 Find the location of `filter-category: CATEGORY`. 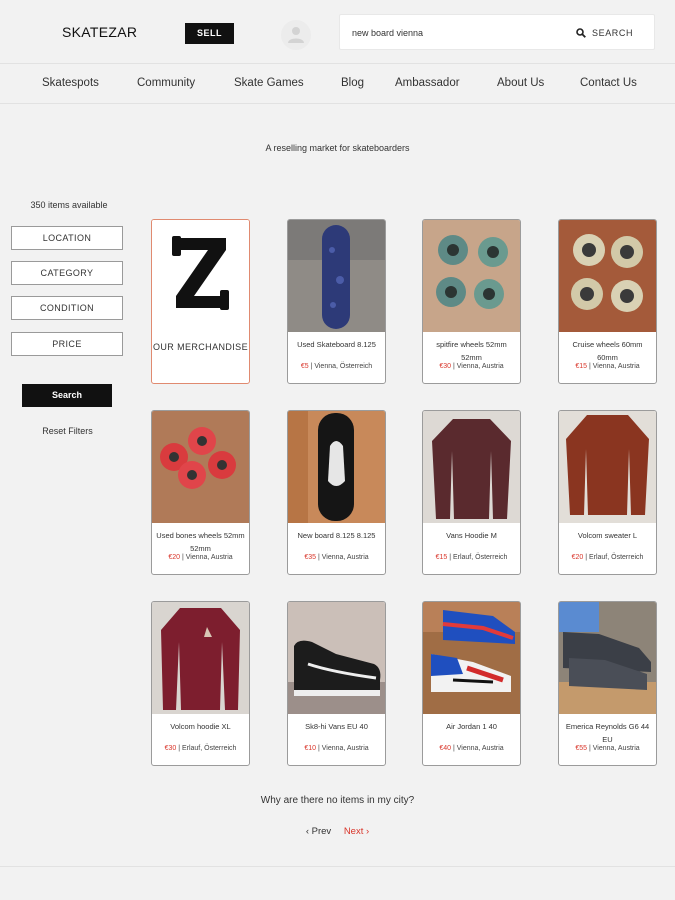

filter-category: CATEGORY is located at coordinates (67, 273).